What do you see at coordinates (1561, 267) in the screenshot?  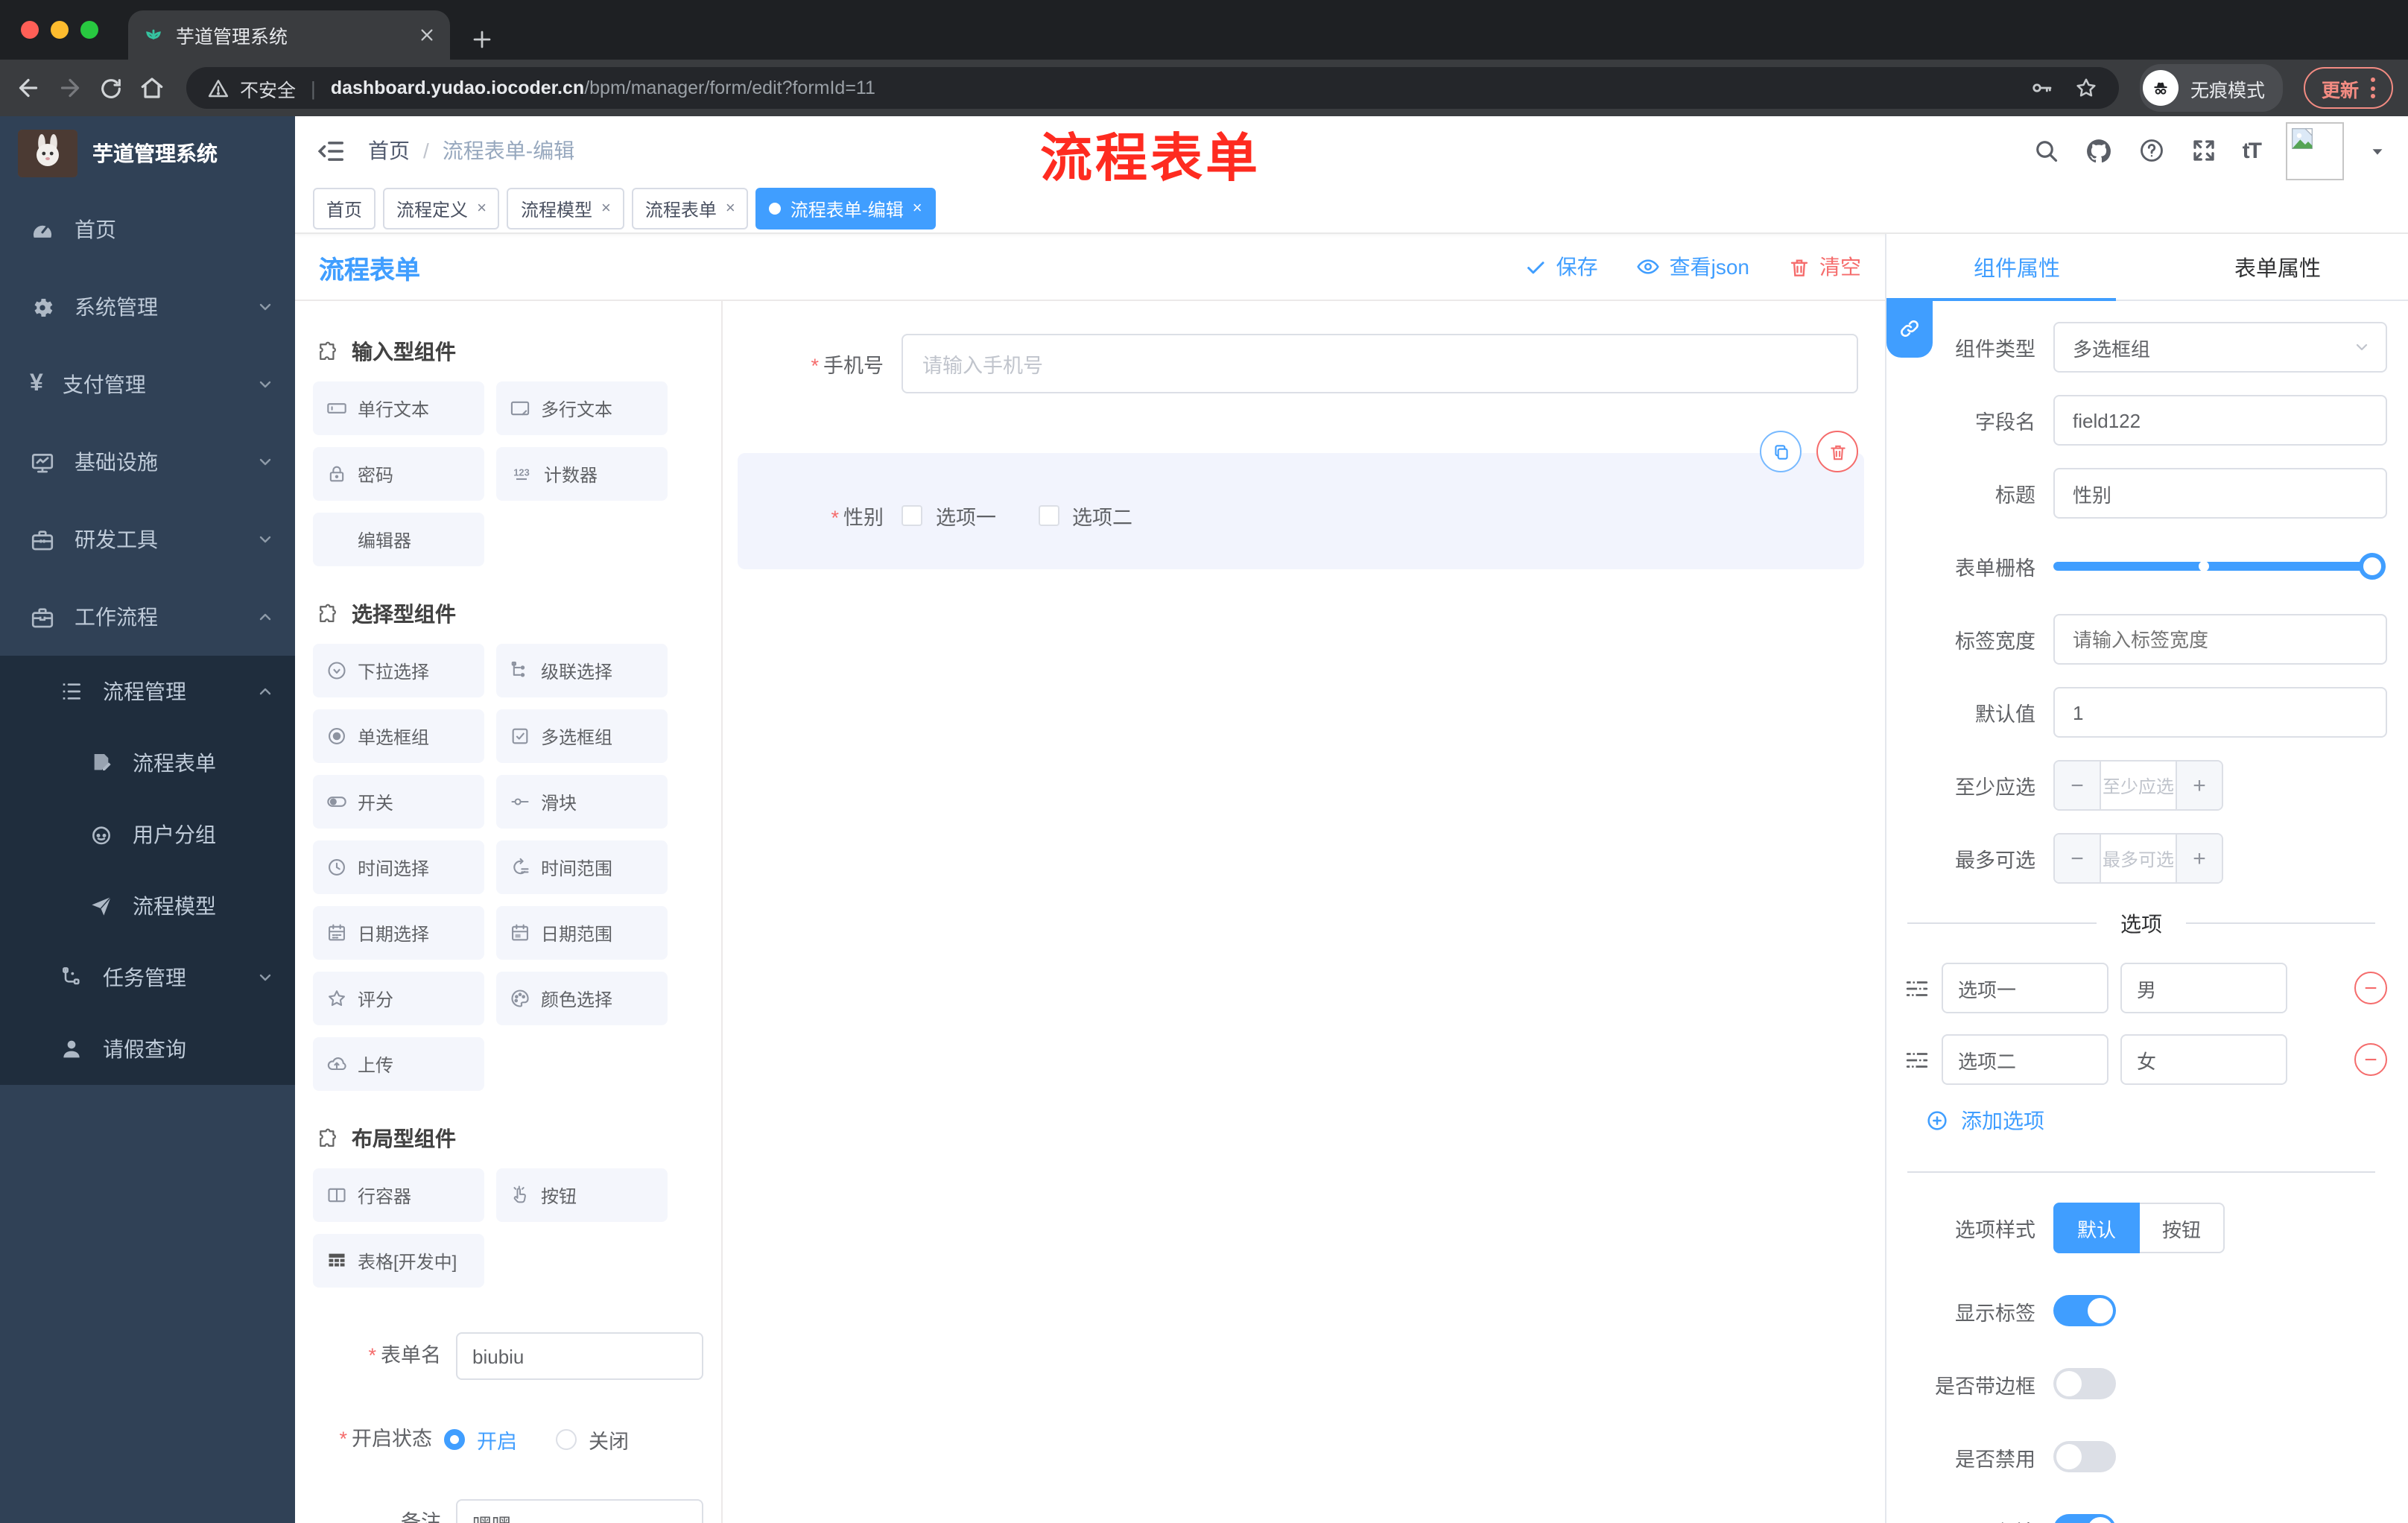 I see `save-button: 保存` at bounding box center [1561, 267].